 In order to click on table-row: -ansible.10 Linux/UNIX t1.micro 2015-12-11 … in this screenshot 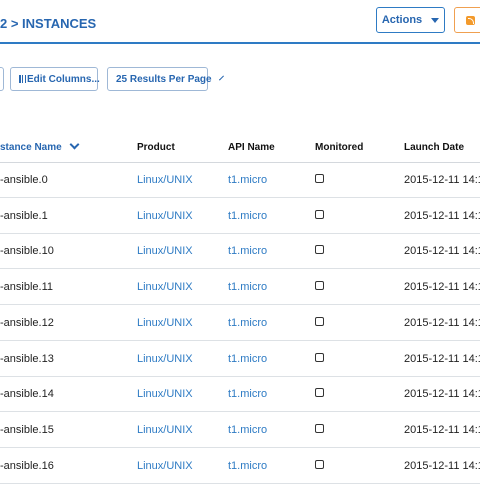, I will do `click(240, 251)`.